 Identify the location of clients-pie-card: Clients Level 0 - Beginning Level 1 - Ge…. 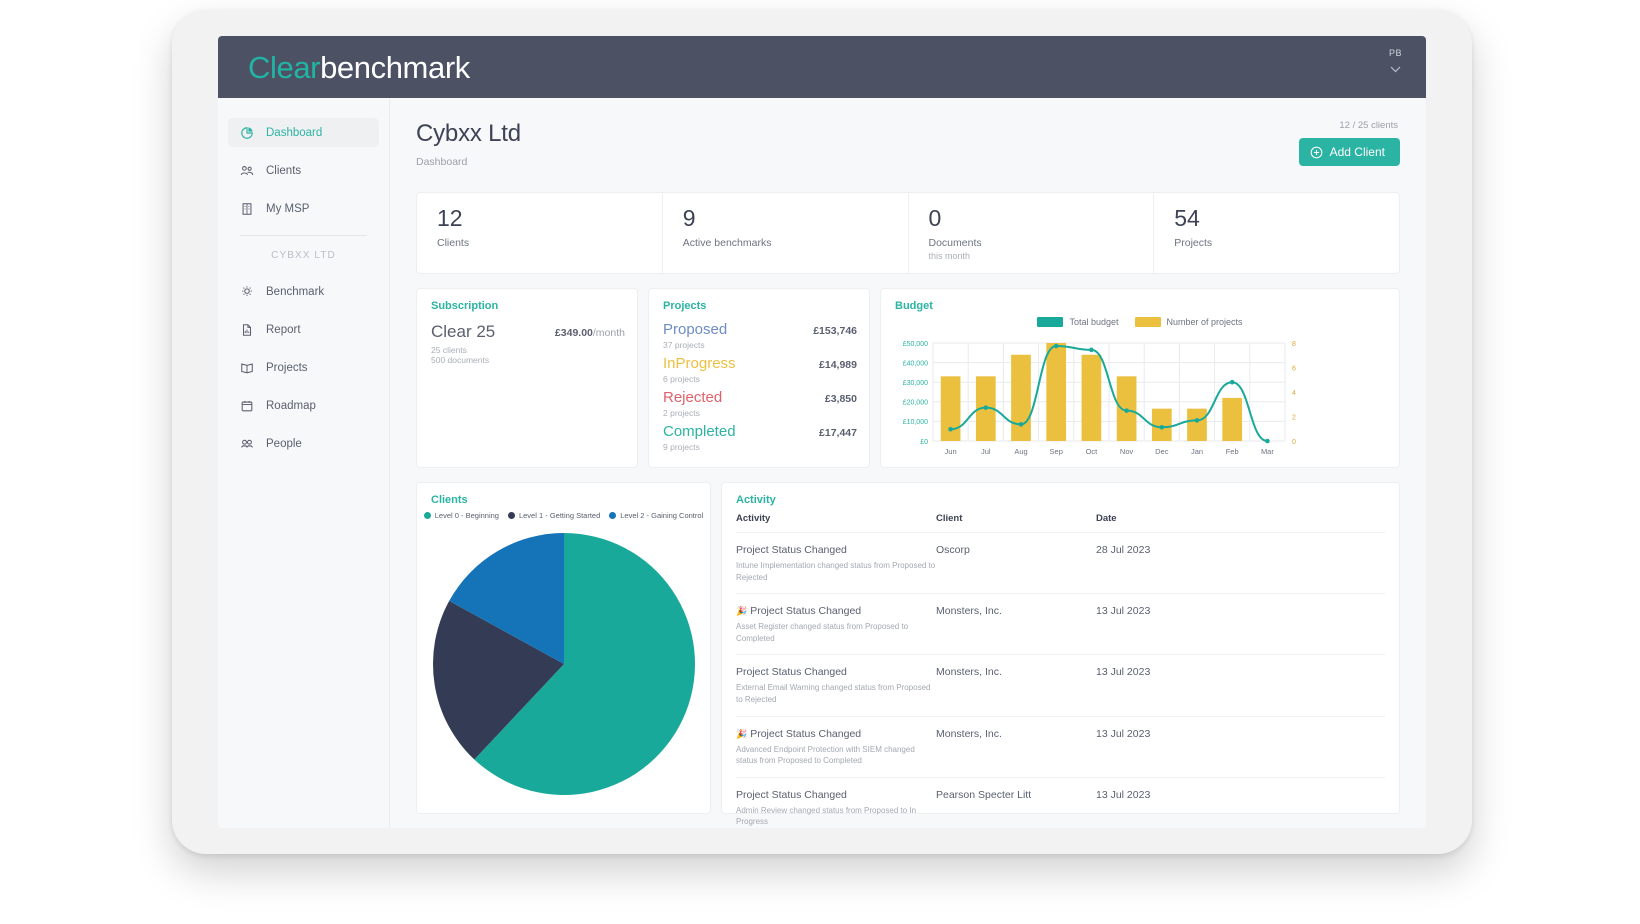
(563, 648).